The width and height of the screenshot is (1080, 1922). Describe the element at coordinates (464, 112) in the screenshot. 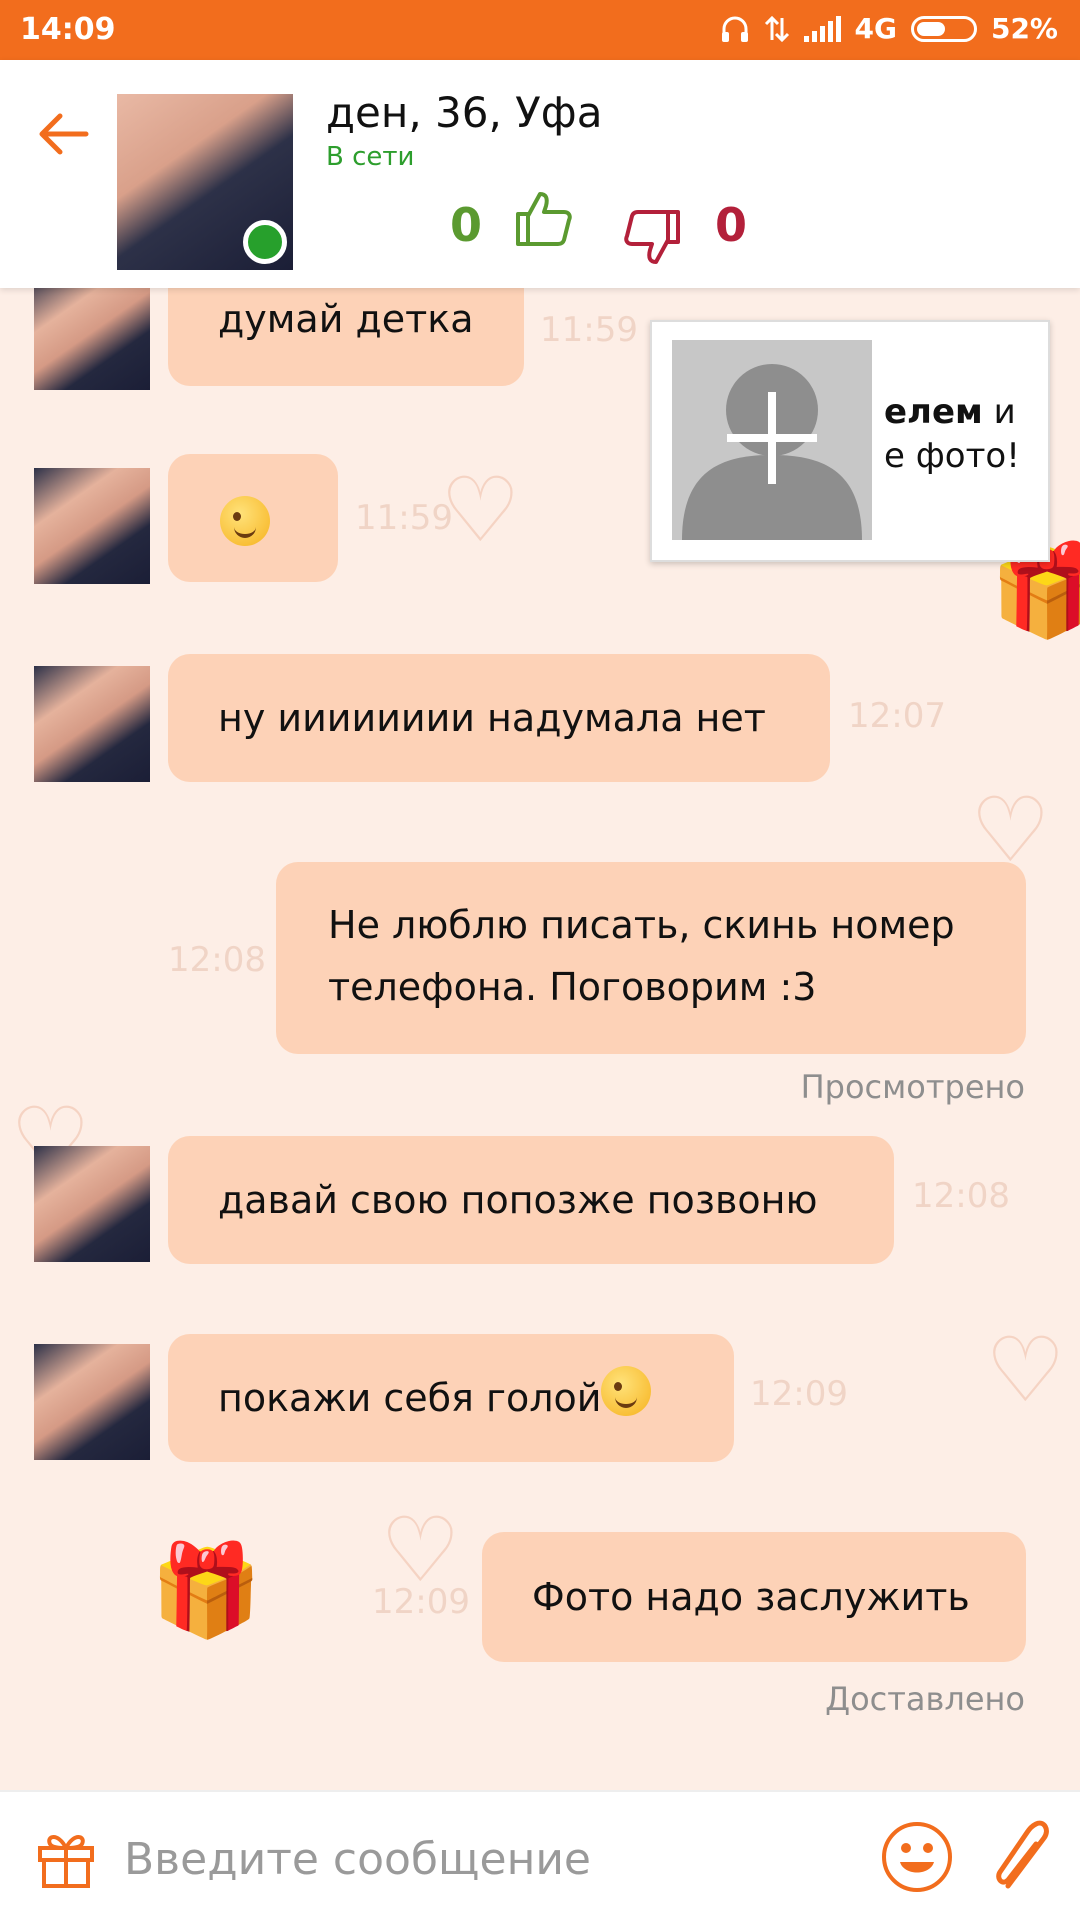

I see `contact-name: ден, 36, Уфа` at that location.